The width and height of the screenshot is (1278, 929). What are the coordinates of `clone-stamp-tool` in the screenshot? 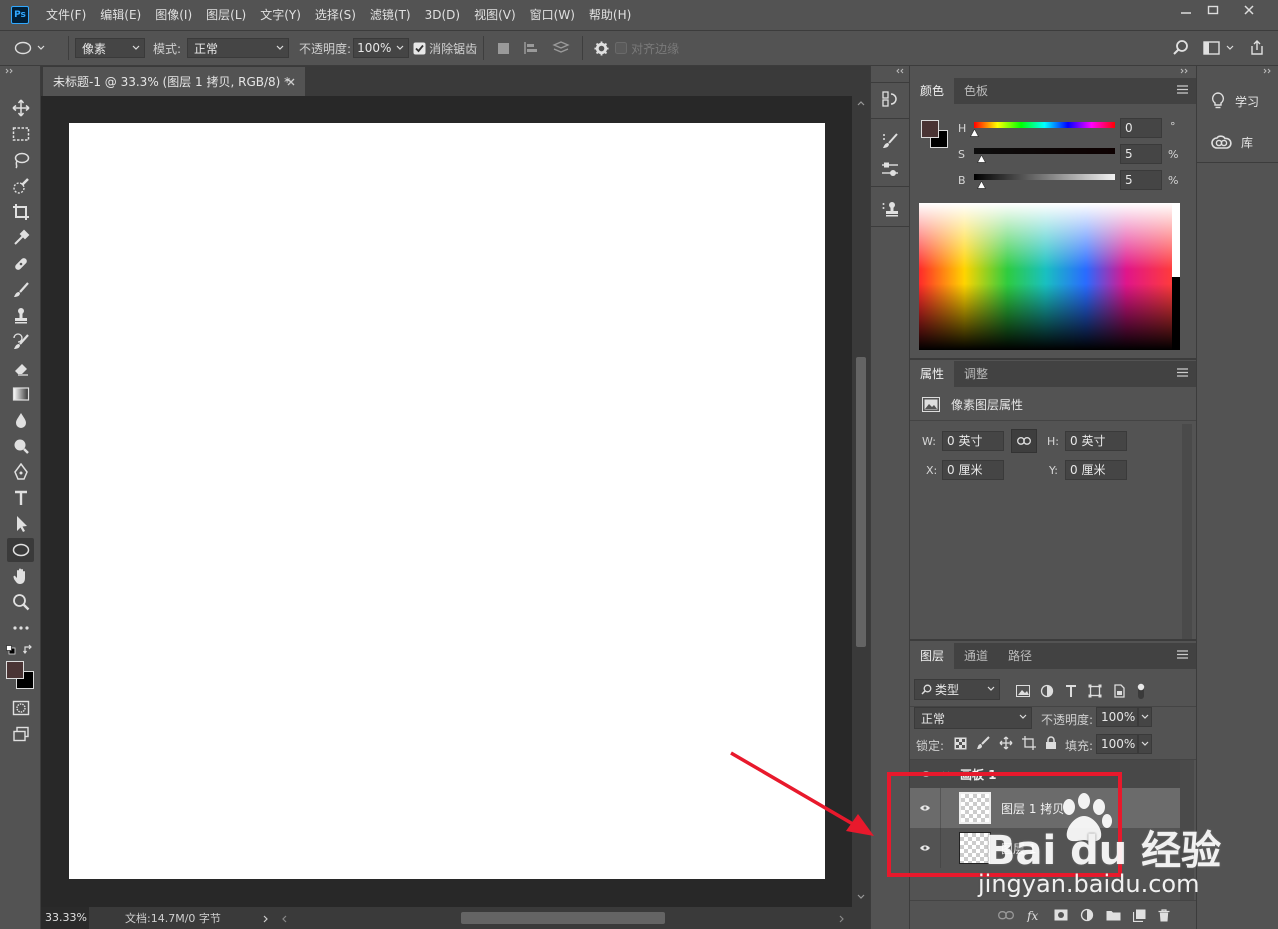 It's located at (20, 316).